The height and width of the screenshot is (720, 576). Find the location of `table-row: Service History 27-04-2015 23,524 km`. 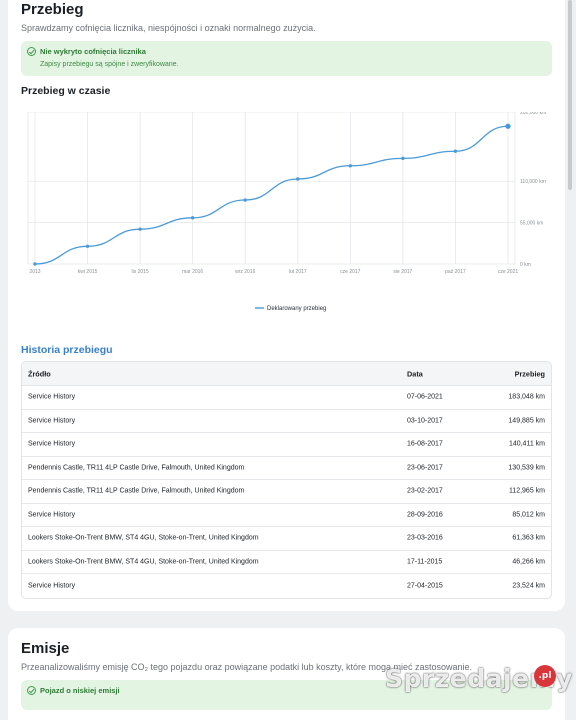

table-row: Service History 27-04-2015 23,524 km is located at coordinates (286, 586).